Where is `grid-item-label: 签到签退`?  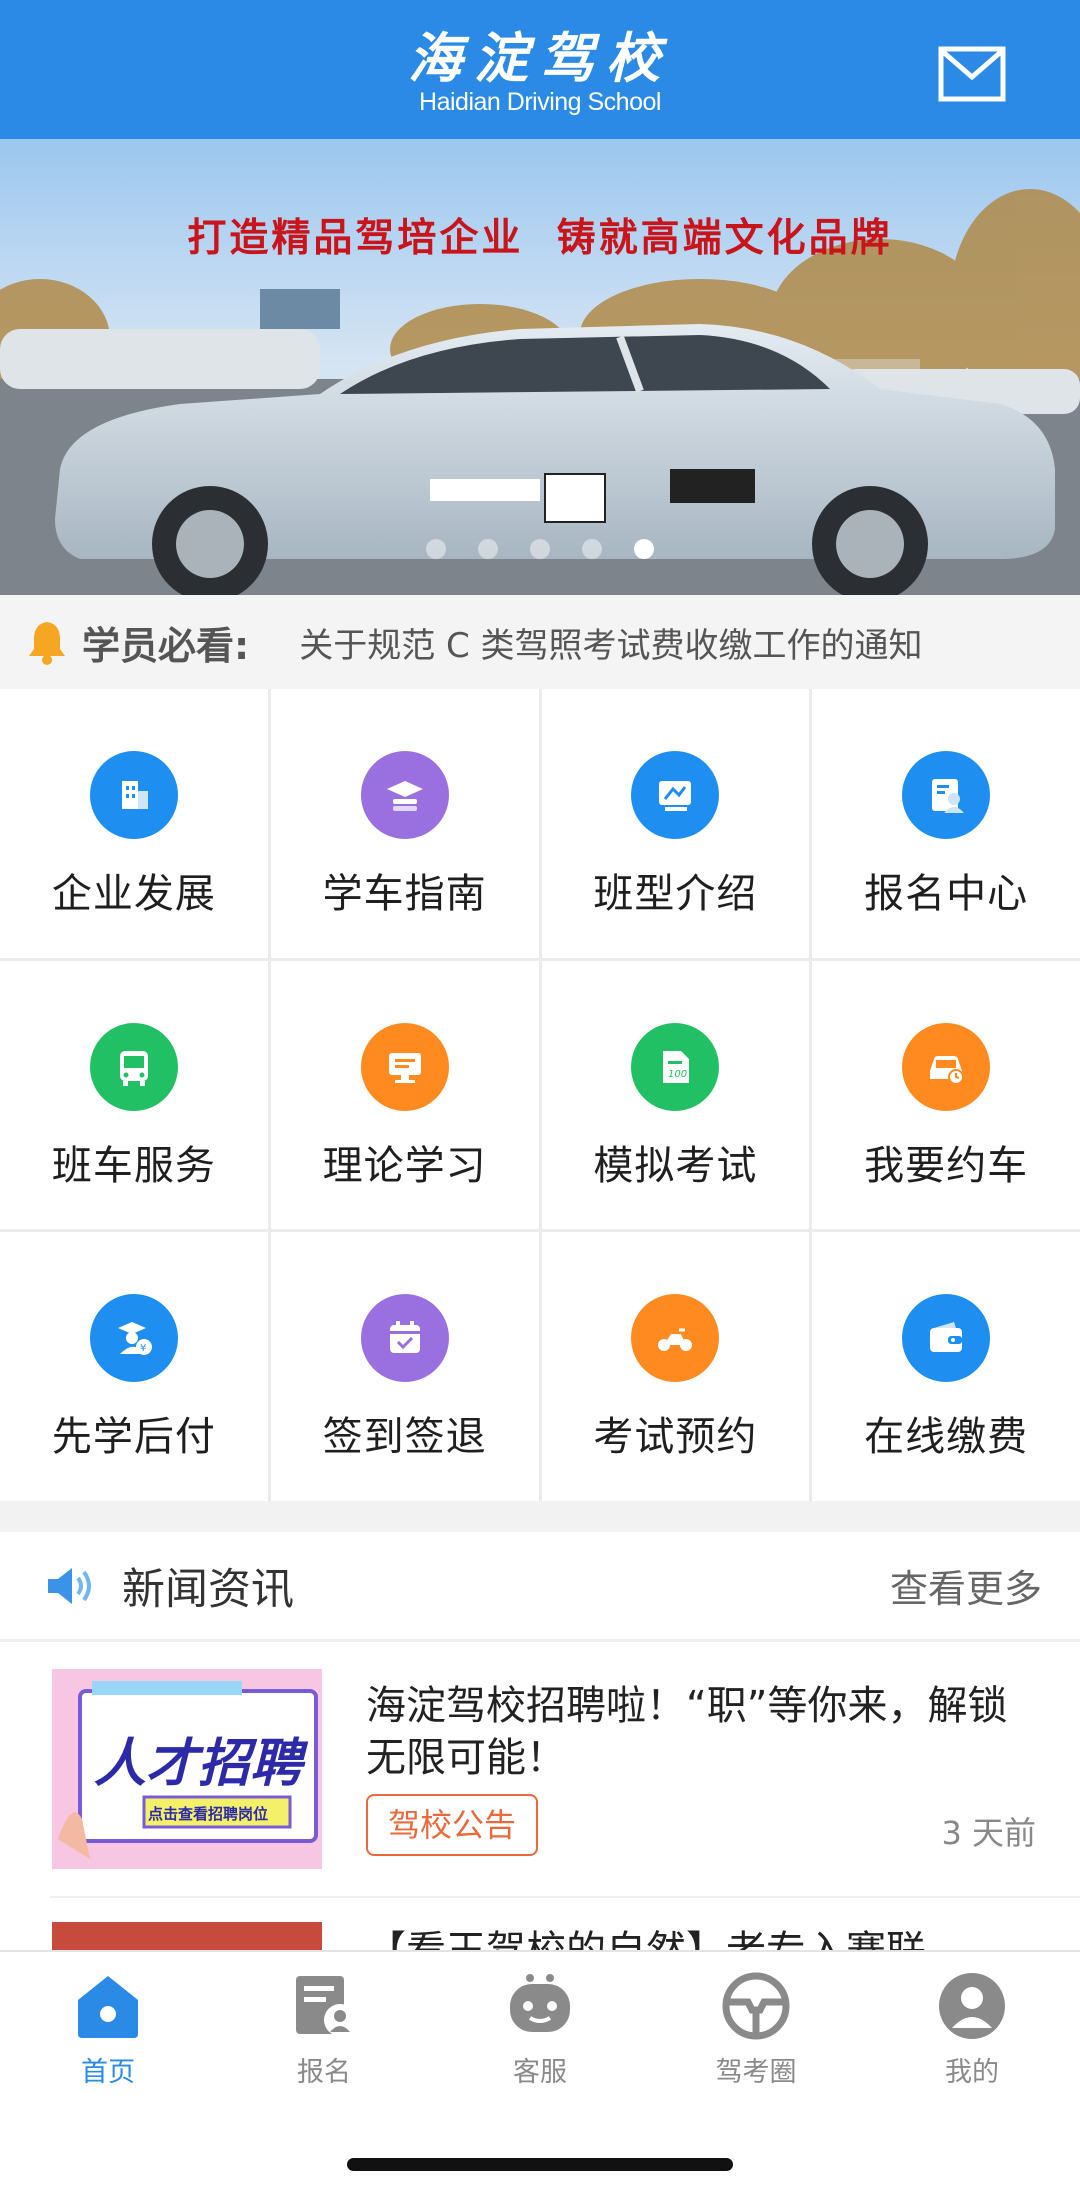 grid-item-label: 签到签退 is located at coordinates (404, 1437).